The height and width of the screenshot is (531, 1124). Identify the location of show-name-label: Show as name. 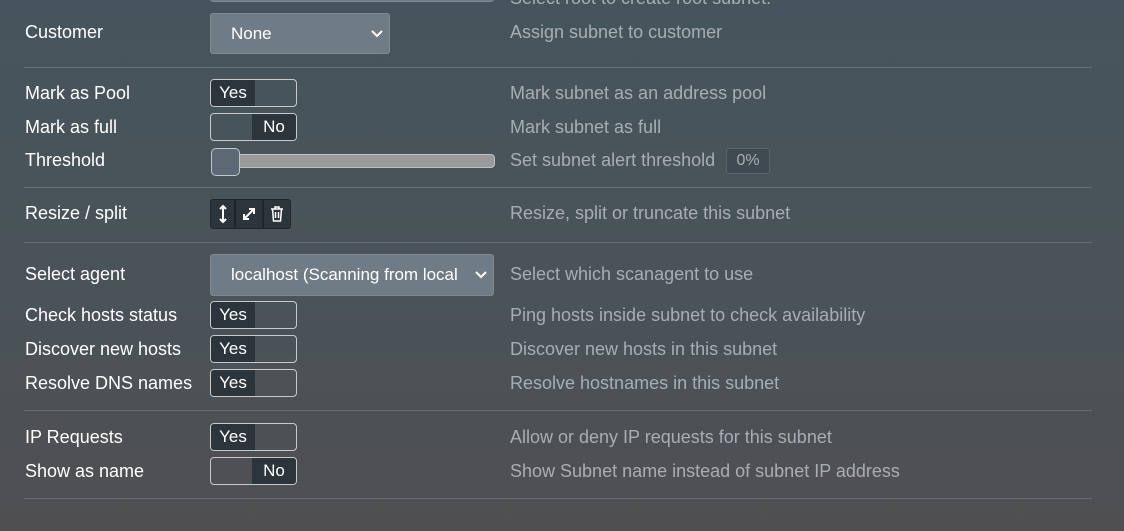
(85, 471).